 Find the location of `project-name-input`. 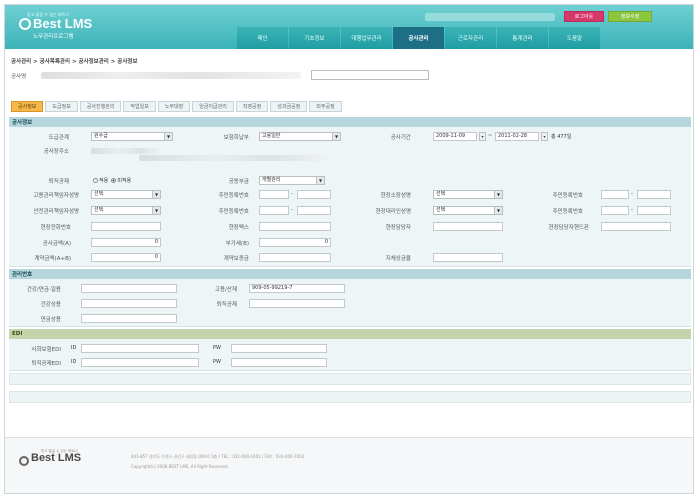

project-name-input is located at coordinates (370, 75).